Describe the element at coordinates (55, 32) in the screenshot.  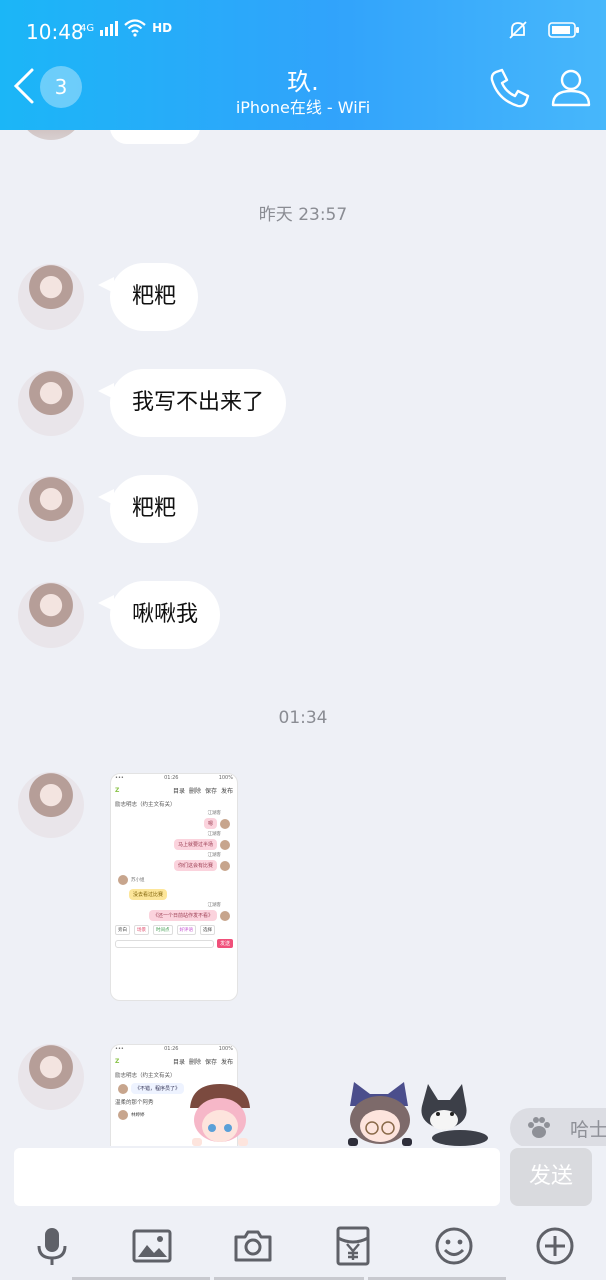
I see `status-time: 10:48` at that location.